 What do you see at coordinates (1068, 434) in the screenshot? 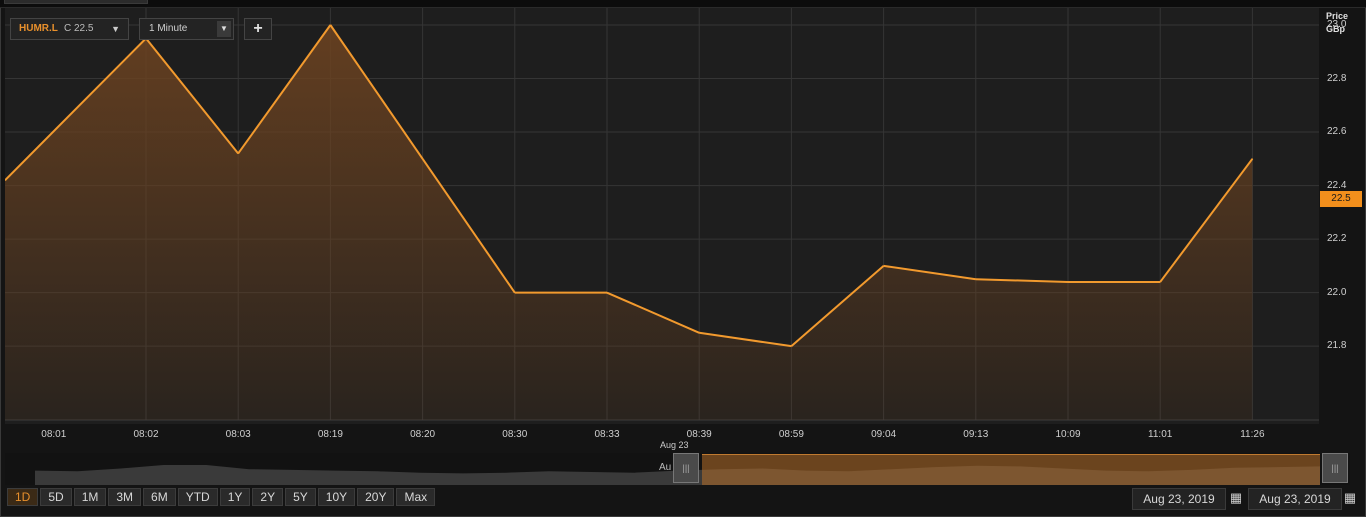
I see `x-tick-label: 10:09` at bounding box center [1068, 434].